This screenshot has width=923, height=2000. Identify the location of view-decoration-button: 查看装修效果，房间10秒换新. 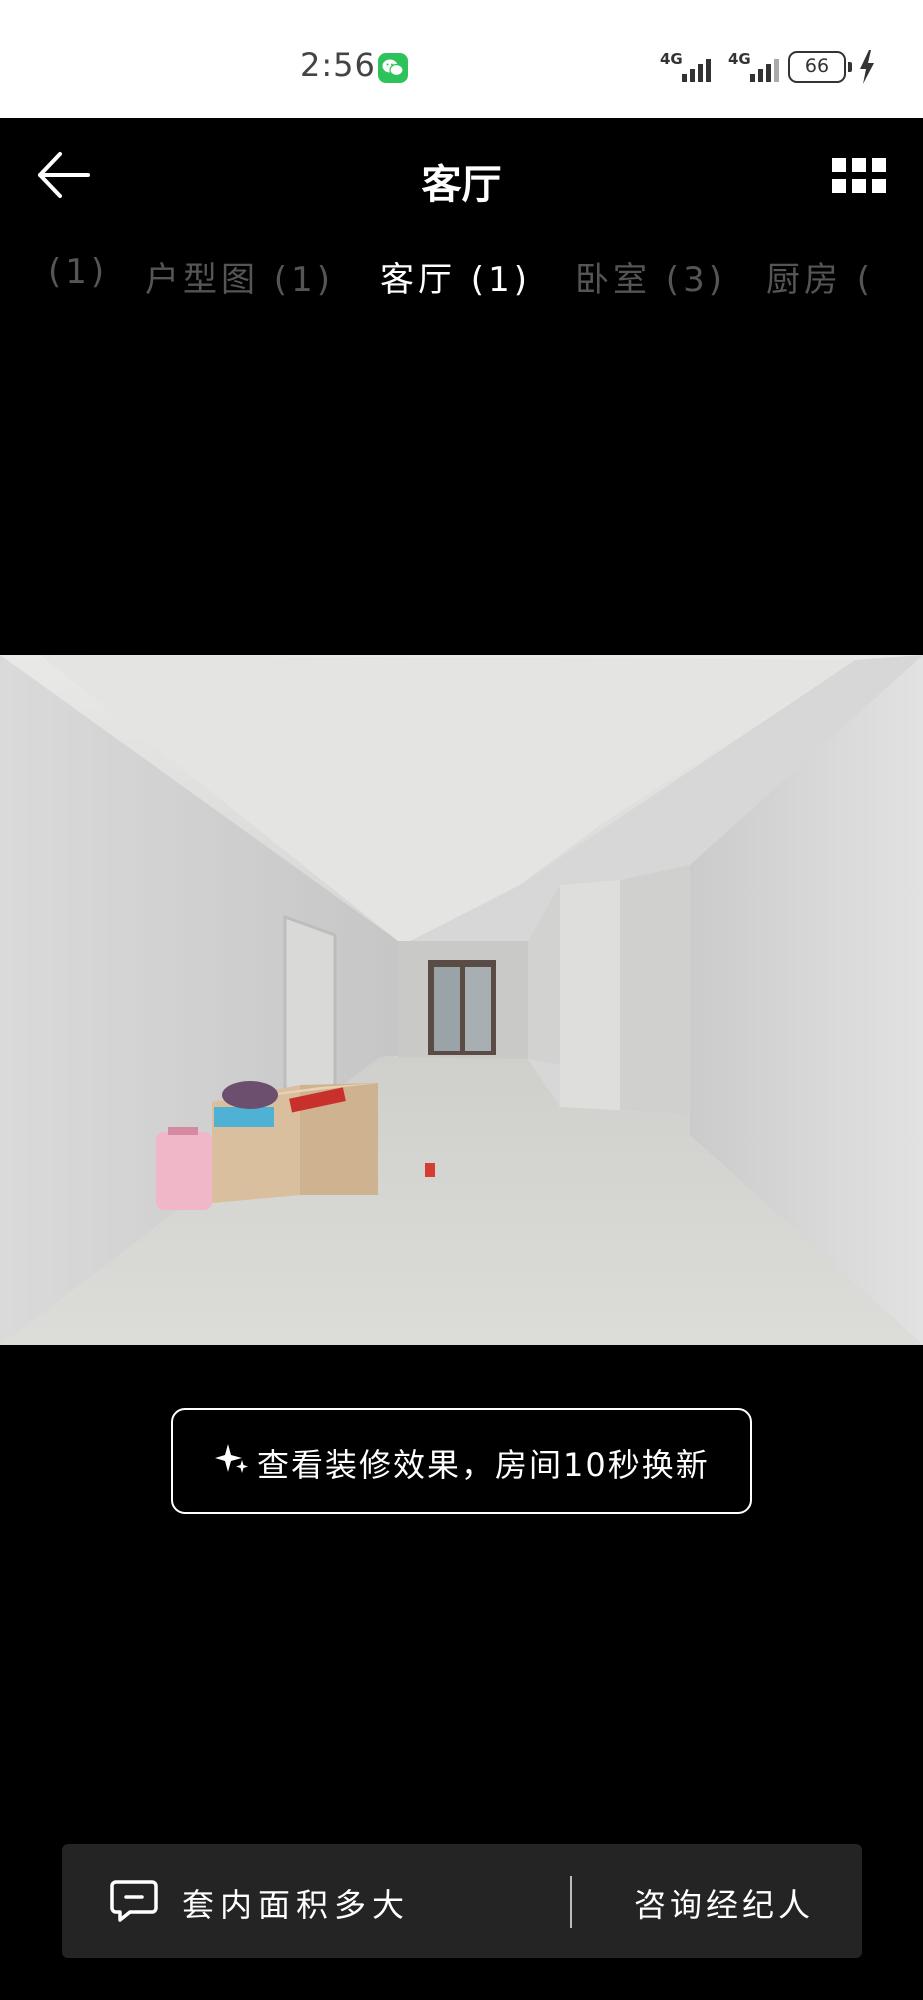
(461, 1461).